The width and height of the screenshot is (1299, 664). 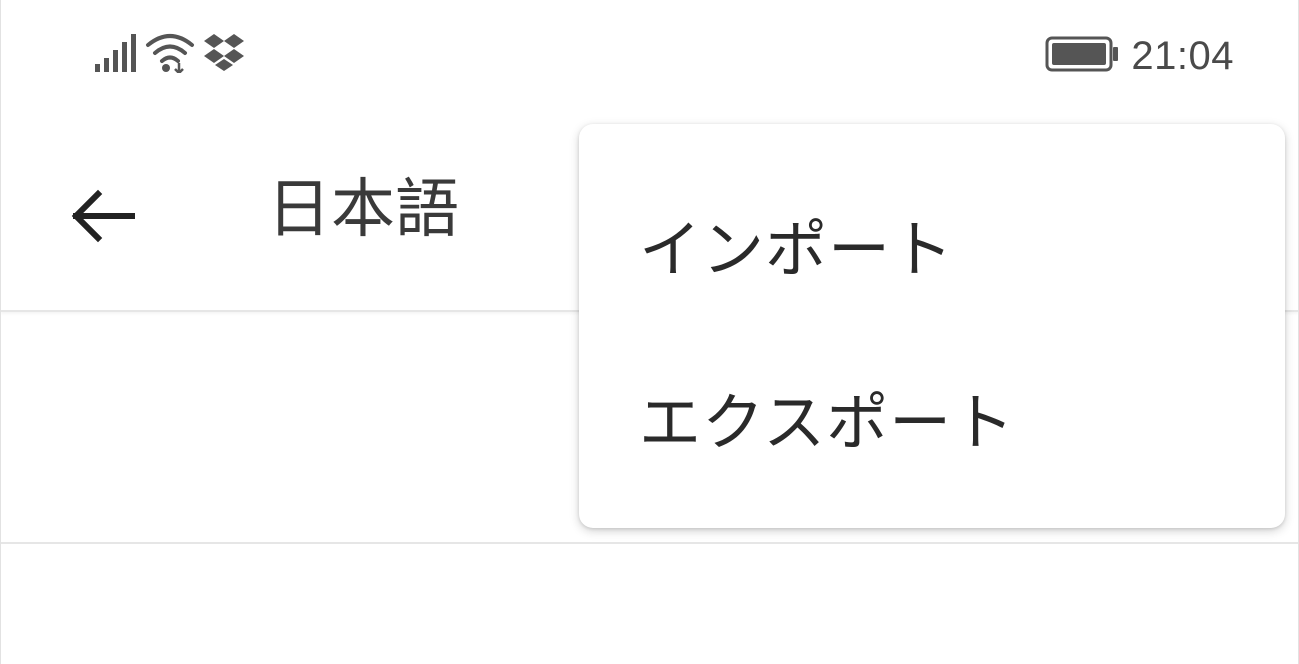 I want to click on menu-item-label: インポート, so click(x=797, y=249).